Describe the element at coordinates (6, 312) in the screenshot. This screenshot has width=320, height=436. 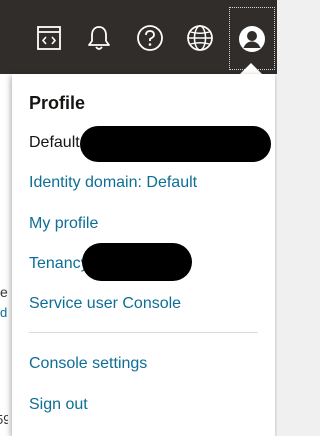
I see `background-link-fragment: d` at that location.